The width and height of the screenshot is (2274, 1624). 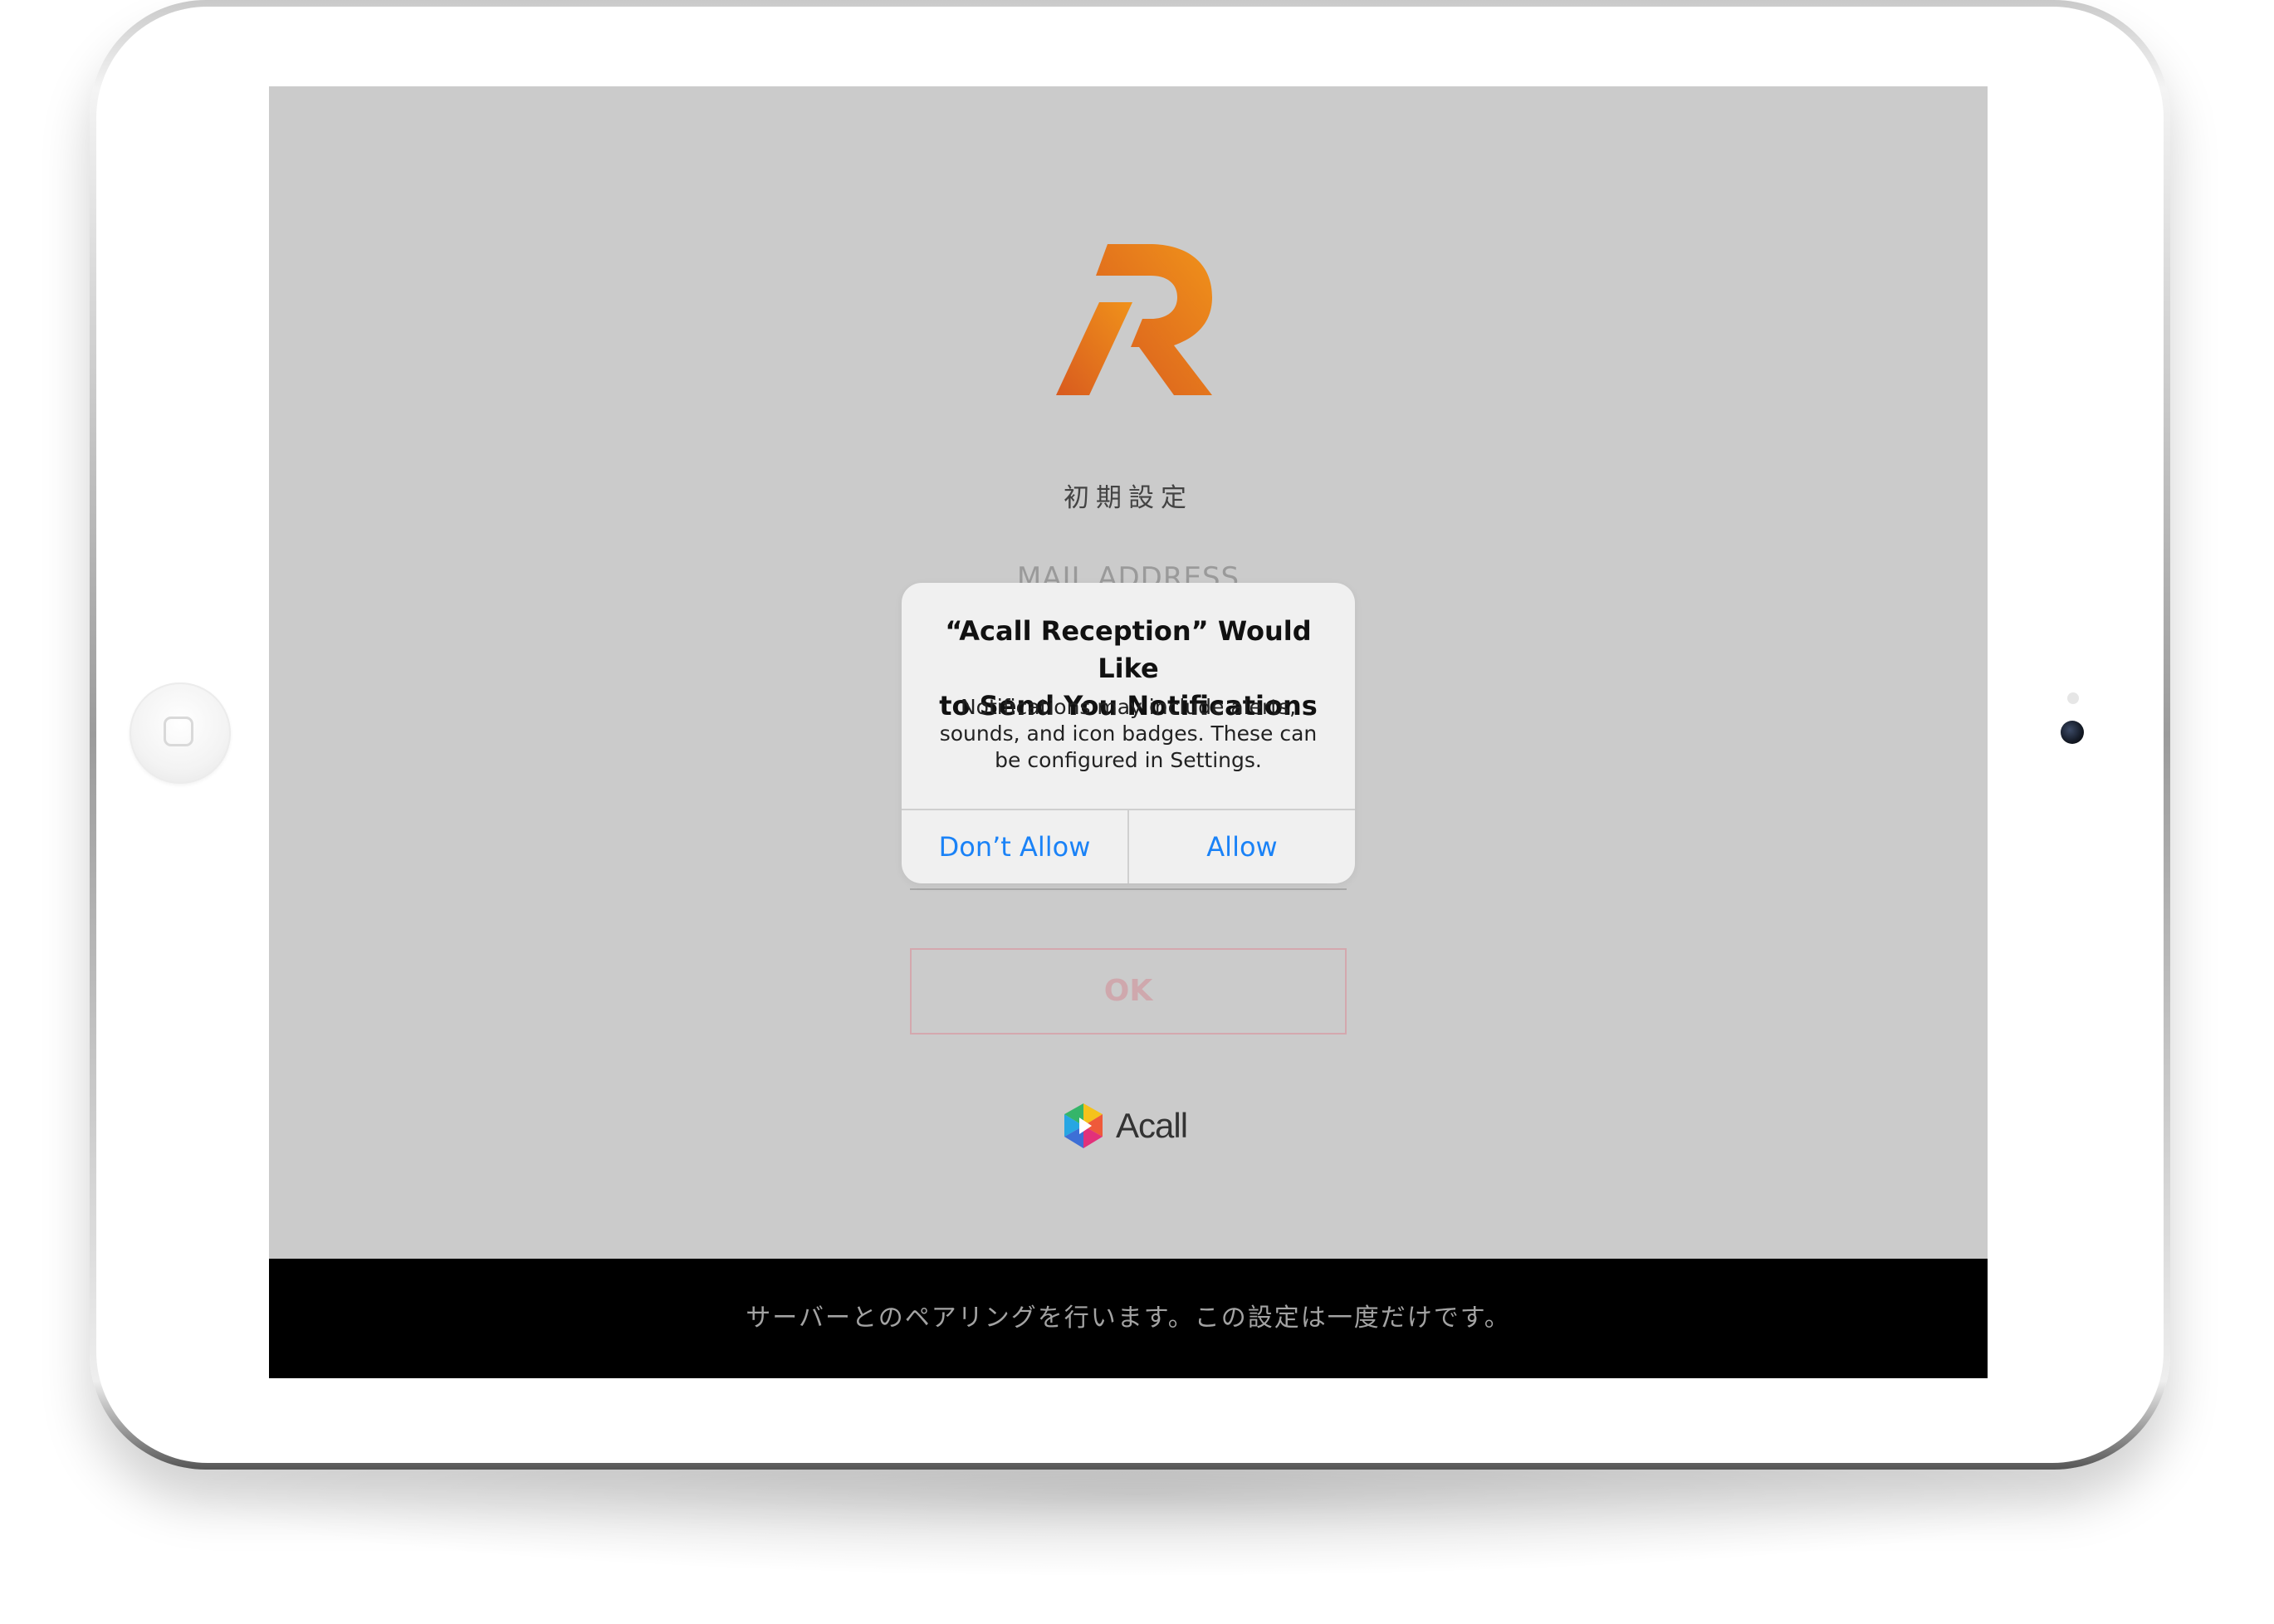 What do you see at coordinates (1128, 992) in the screenshot?
I see `ok-button: OK` at bounding box center [1128, 992].